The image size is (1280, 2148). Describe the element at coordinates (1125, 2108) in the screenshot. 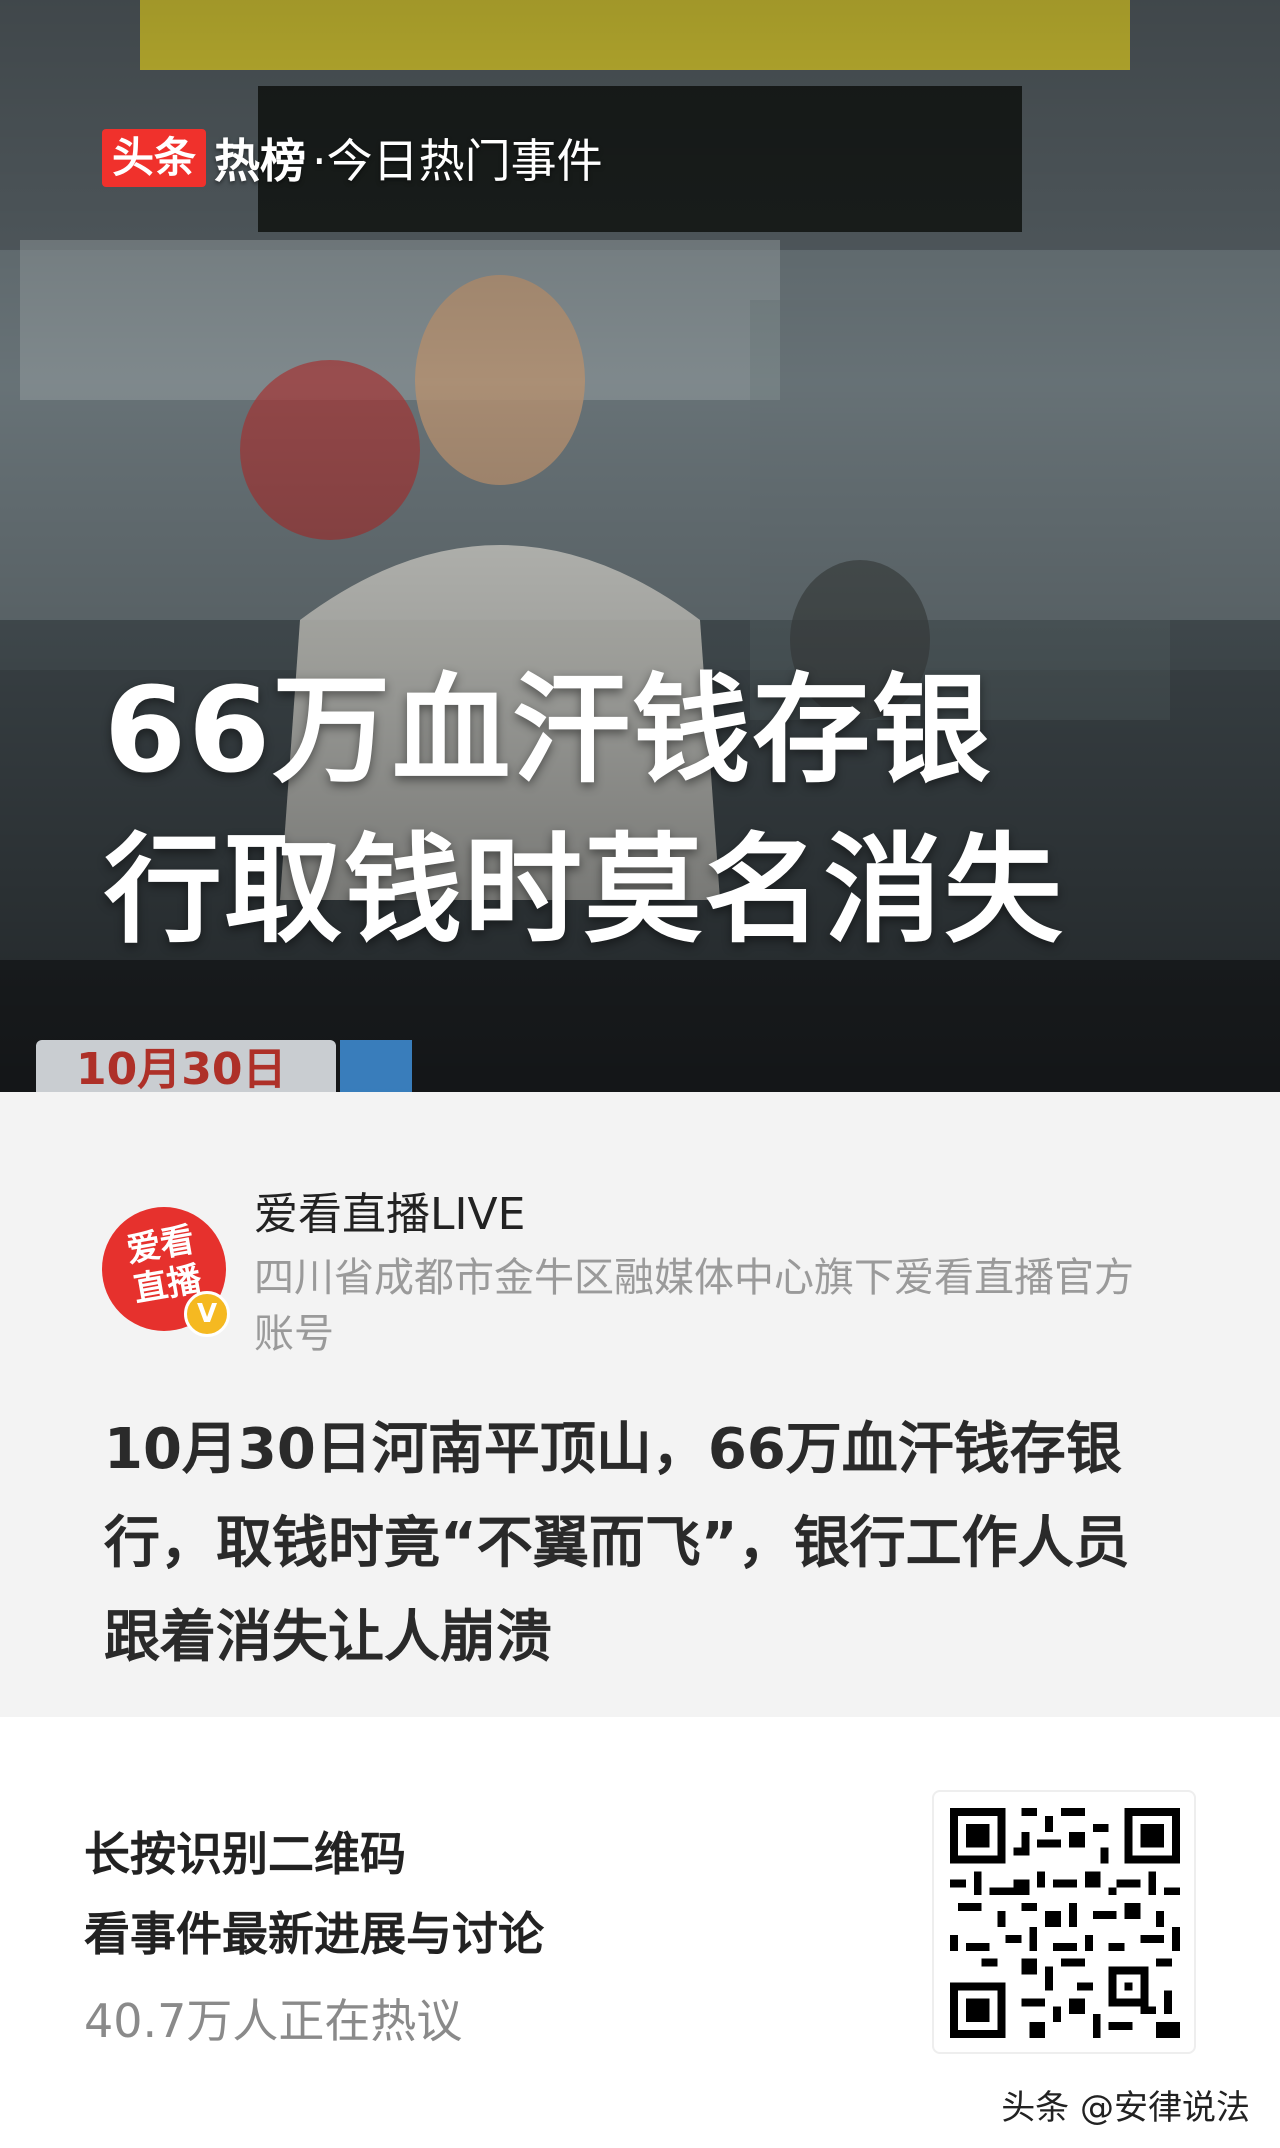

I see `watermark: 头条 @安律说法` at that location.